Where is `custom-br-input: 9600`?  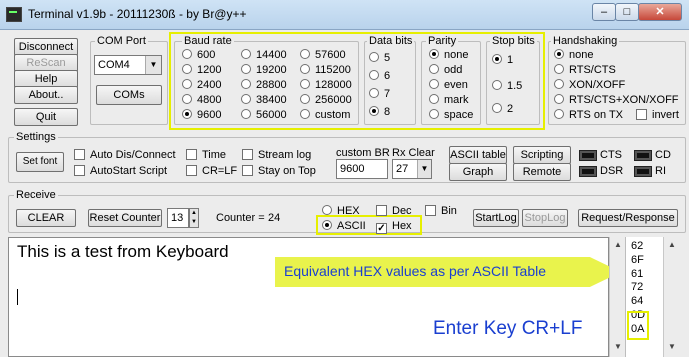 custom-br-input: 9600 is located at coordinates (362, 169).